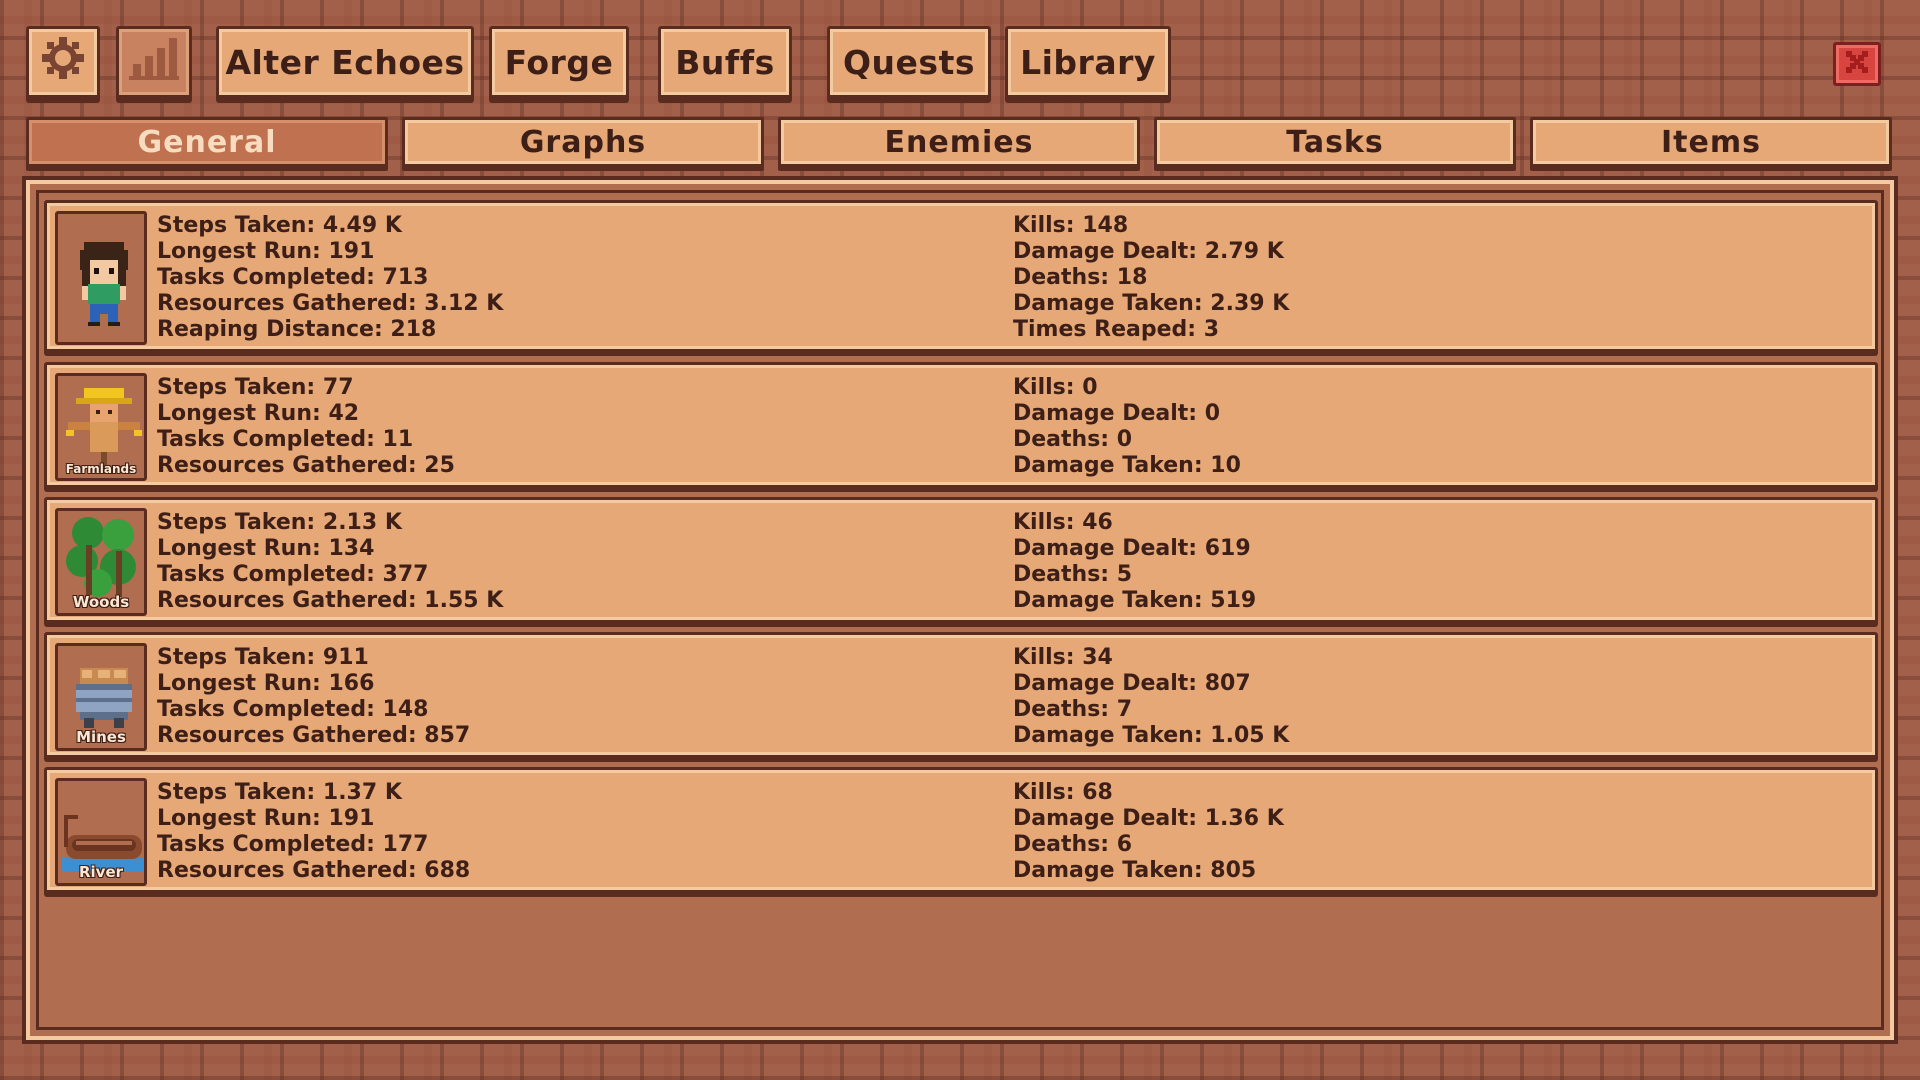  Describe the element at coordinates (583, 142) in the screenshot. I see `tab-graphs: Graphs` at that location.